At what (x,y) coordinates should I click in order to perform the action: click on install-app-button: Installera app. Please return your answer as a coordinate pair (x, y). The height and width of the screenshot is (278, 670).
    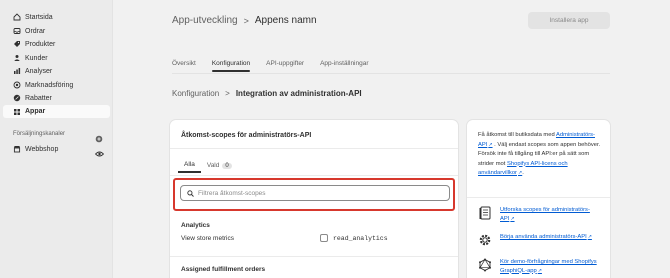
    Looking at the image, I should click on (569, 20).